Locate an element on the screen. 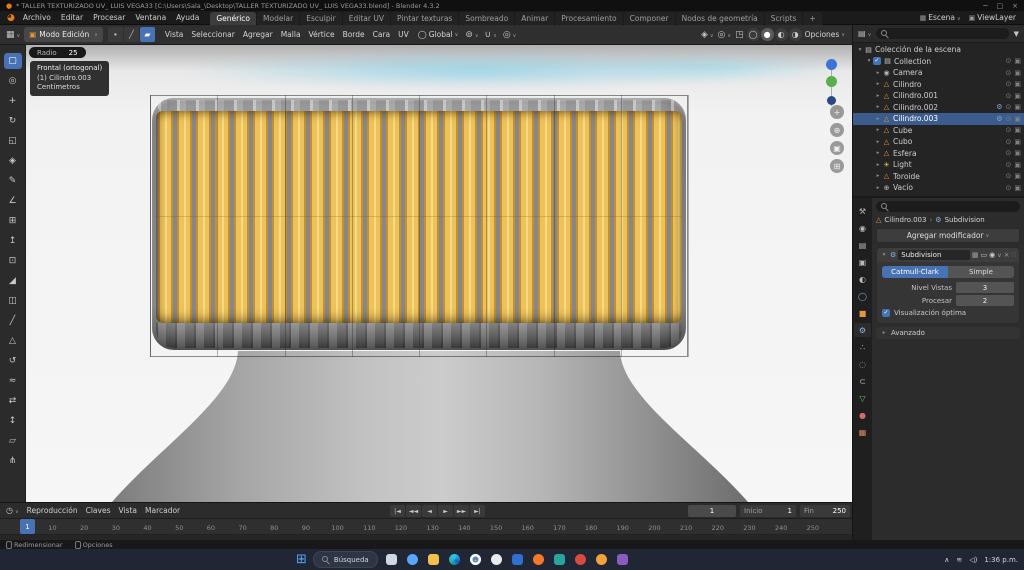 This screenshot has width=1024, height=570. outliner-row-esfera: ▸ △ Esfera ⊙ ▣ is located at coordinates (938, 154).